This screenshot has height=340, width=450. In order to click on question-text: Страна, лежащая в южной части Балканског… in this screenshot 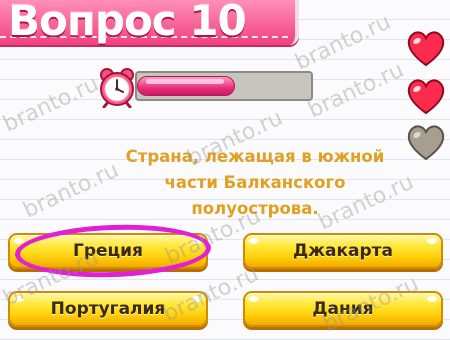, I will do `click(255, 182)`.